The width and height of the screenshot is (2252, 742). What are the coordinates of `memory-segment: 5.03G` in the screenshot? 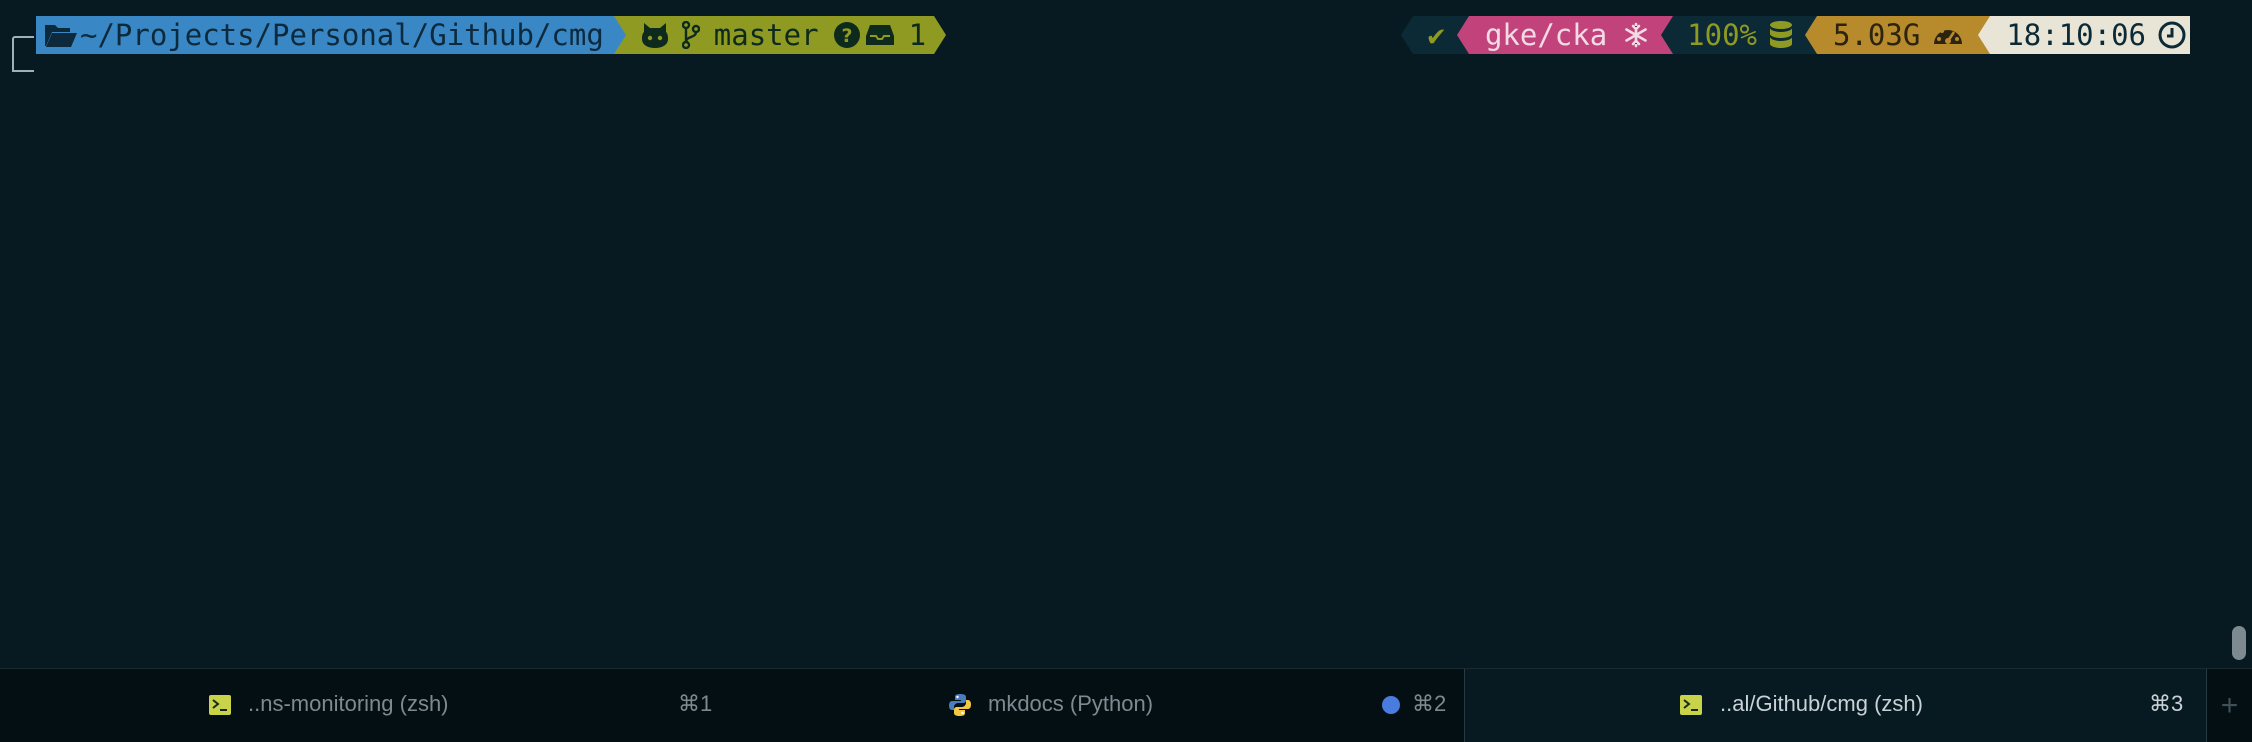 It's located at (1898, 35).